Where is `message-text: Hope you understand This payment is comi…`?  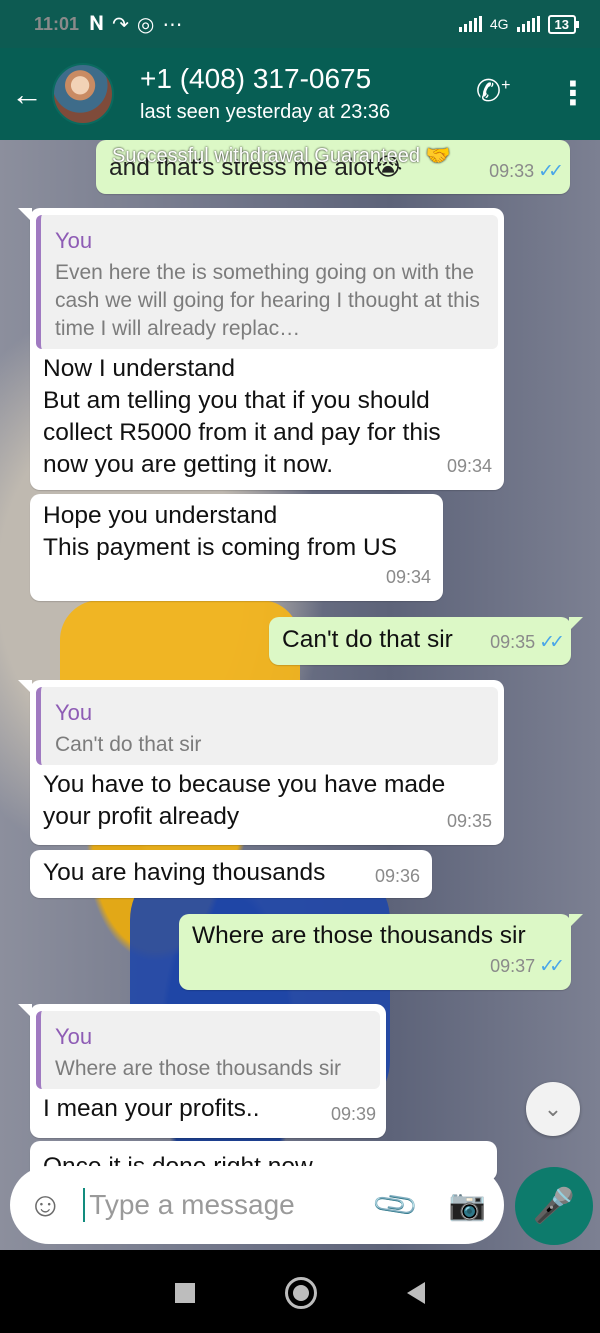 message-text: Hope you understand This payment is comi… is located at coordinates (236, 529).